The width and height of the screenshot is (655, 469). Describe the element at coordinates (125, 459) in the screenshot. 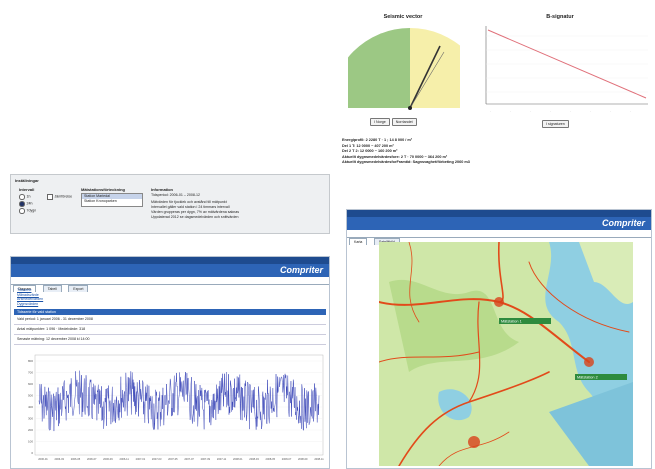

I see `ts-x-tick-label: 2006-11` at that location.